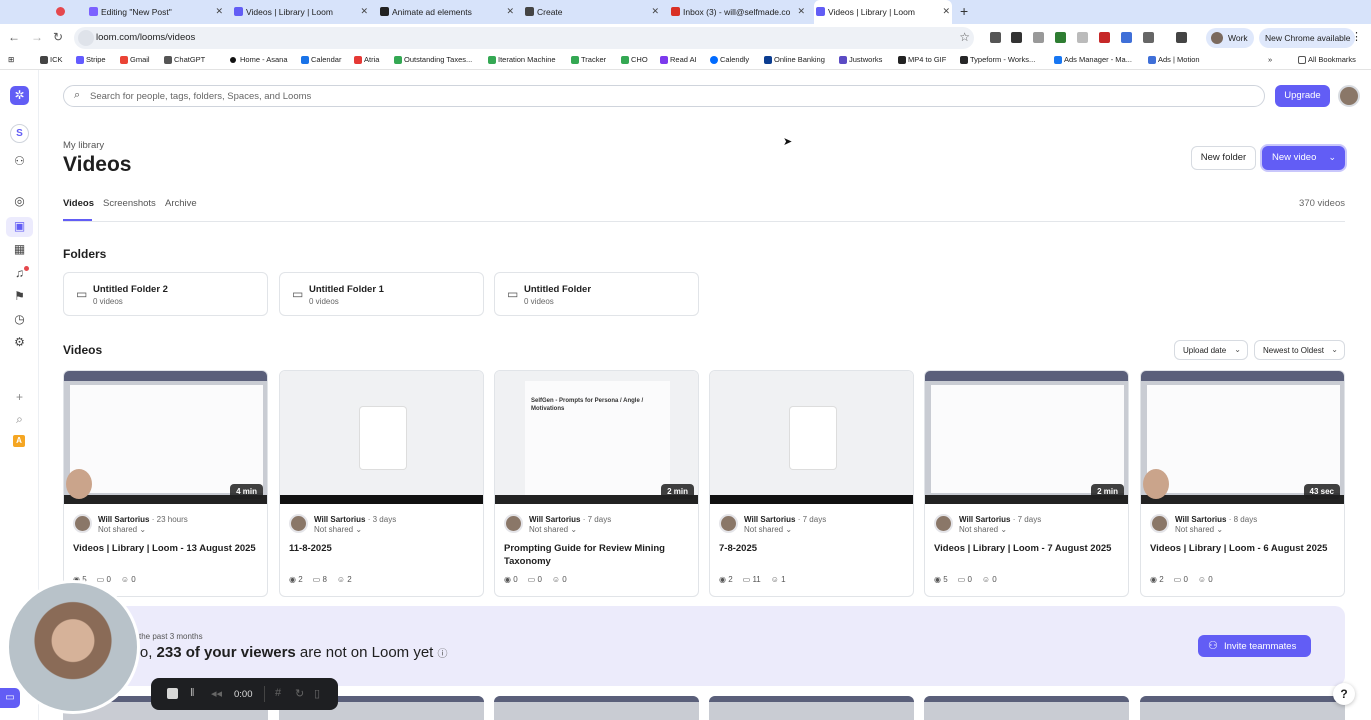 The image size is (1371, 720). What do you see at coordinates (156, 12) in the screenshot?
I see `browser-tab-1: Editing "New Post" ✕` at bounding box center [156, 12].